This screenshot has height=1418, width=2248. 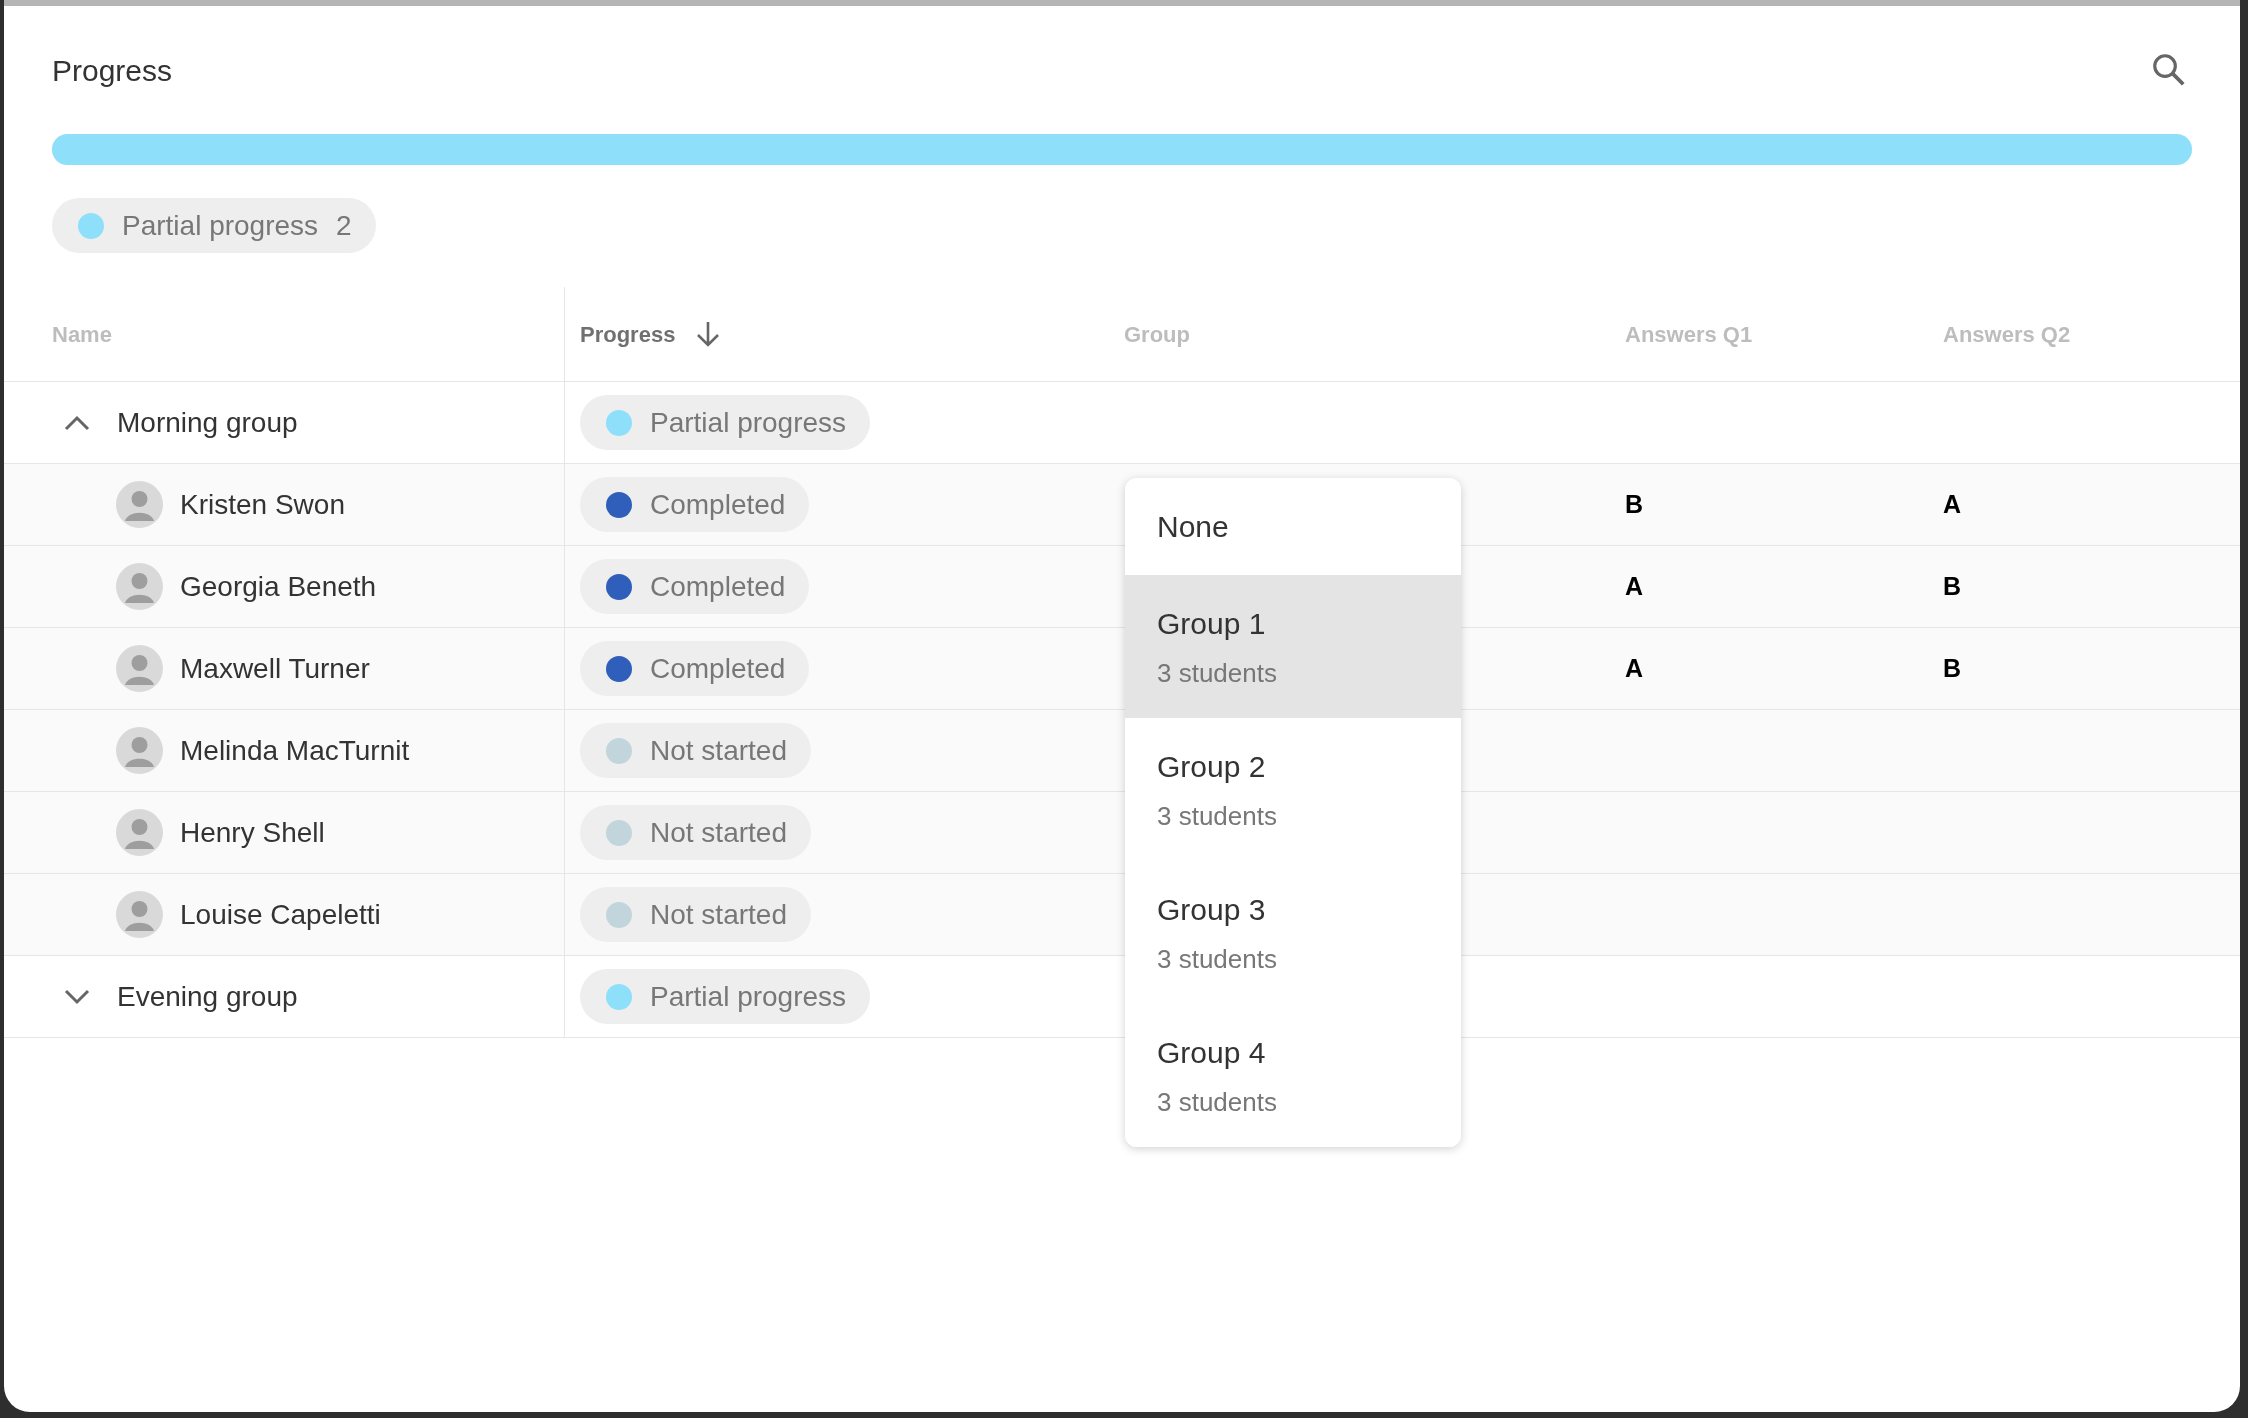 I want to click on chip-count: 2, so click(x=344, y=225).